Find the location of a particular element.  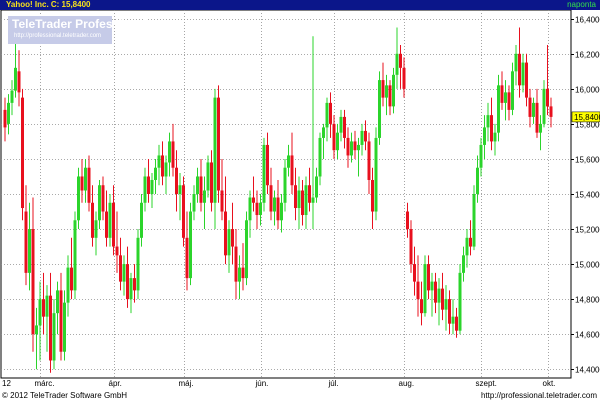

y-tick-label: 14,6000 is located at coordinates (587, 335).